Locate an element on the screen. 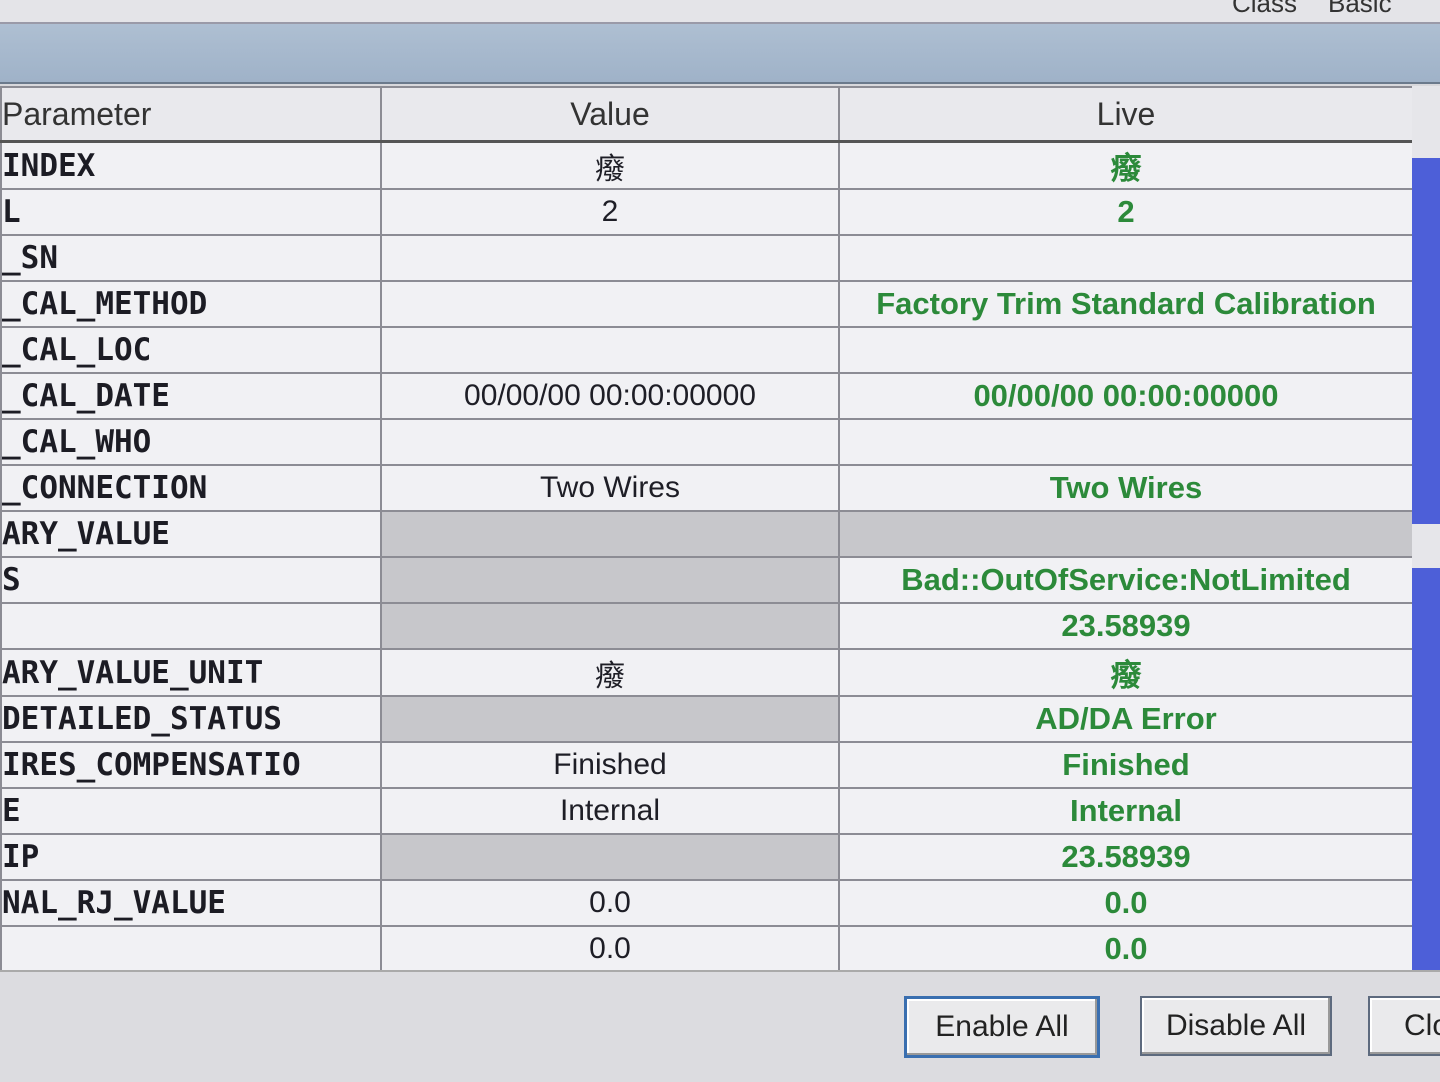 This screenshot has width=1440, height=1082. vertical-scrollbar is located at coordinates (1426, 528).